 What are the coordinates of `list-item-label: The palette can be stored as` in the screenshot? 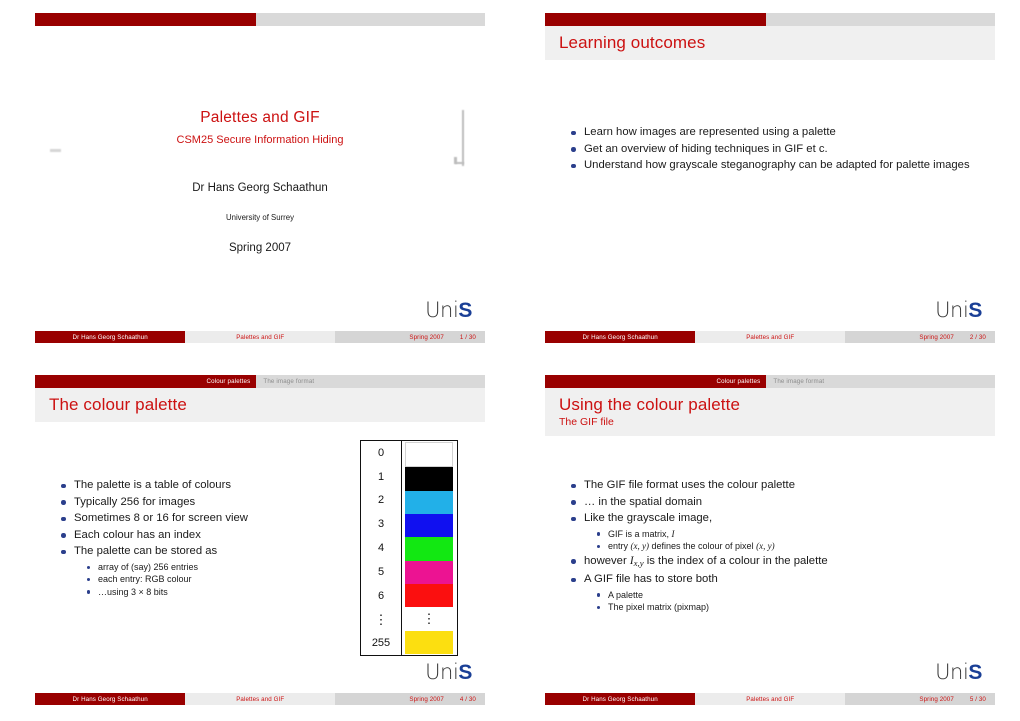 It's located at (146, 551).